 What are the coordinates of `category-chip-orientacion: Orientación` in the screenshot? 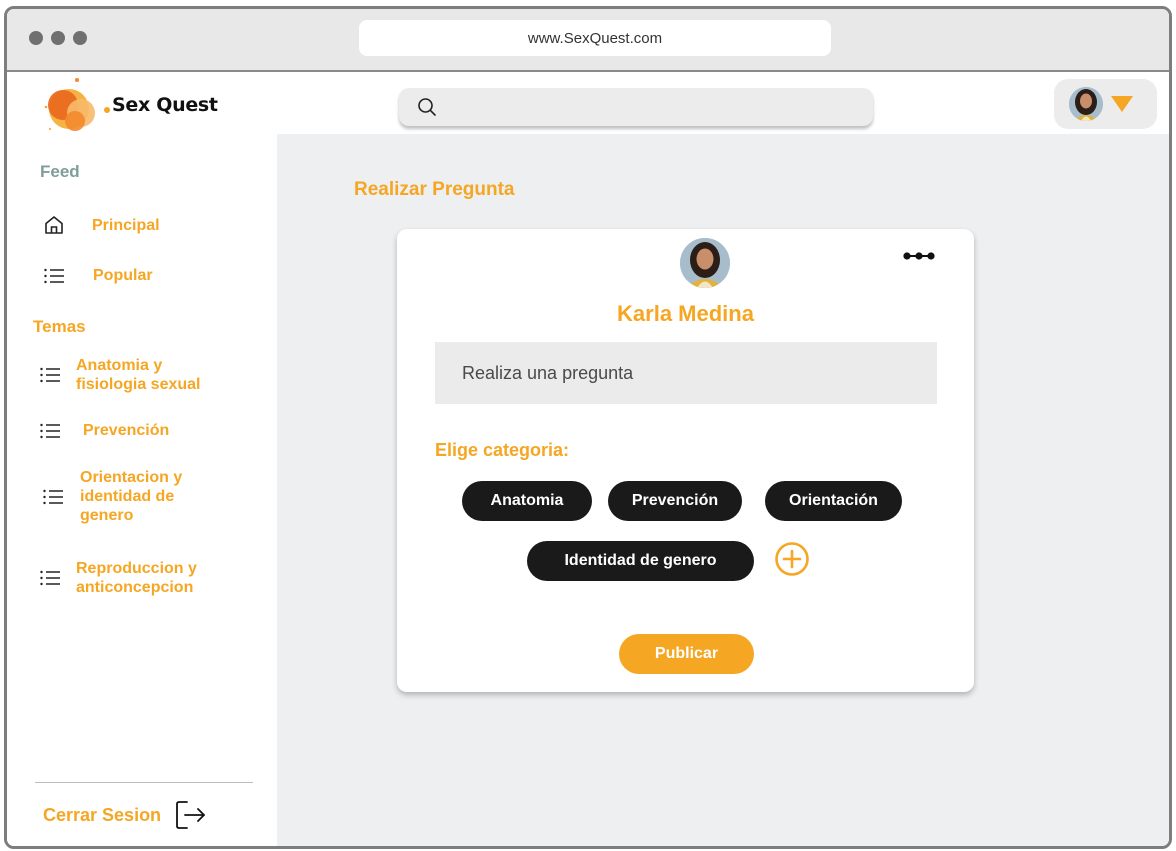 It's located at (833, 501).